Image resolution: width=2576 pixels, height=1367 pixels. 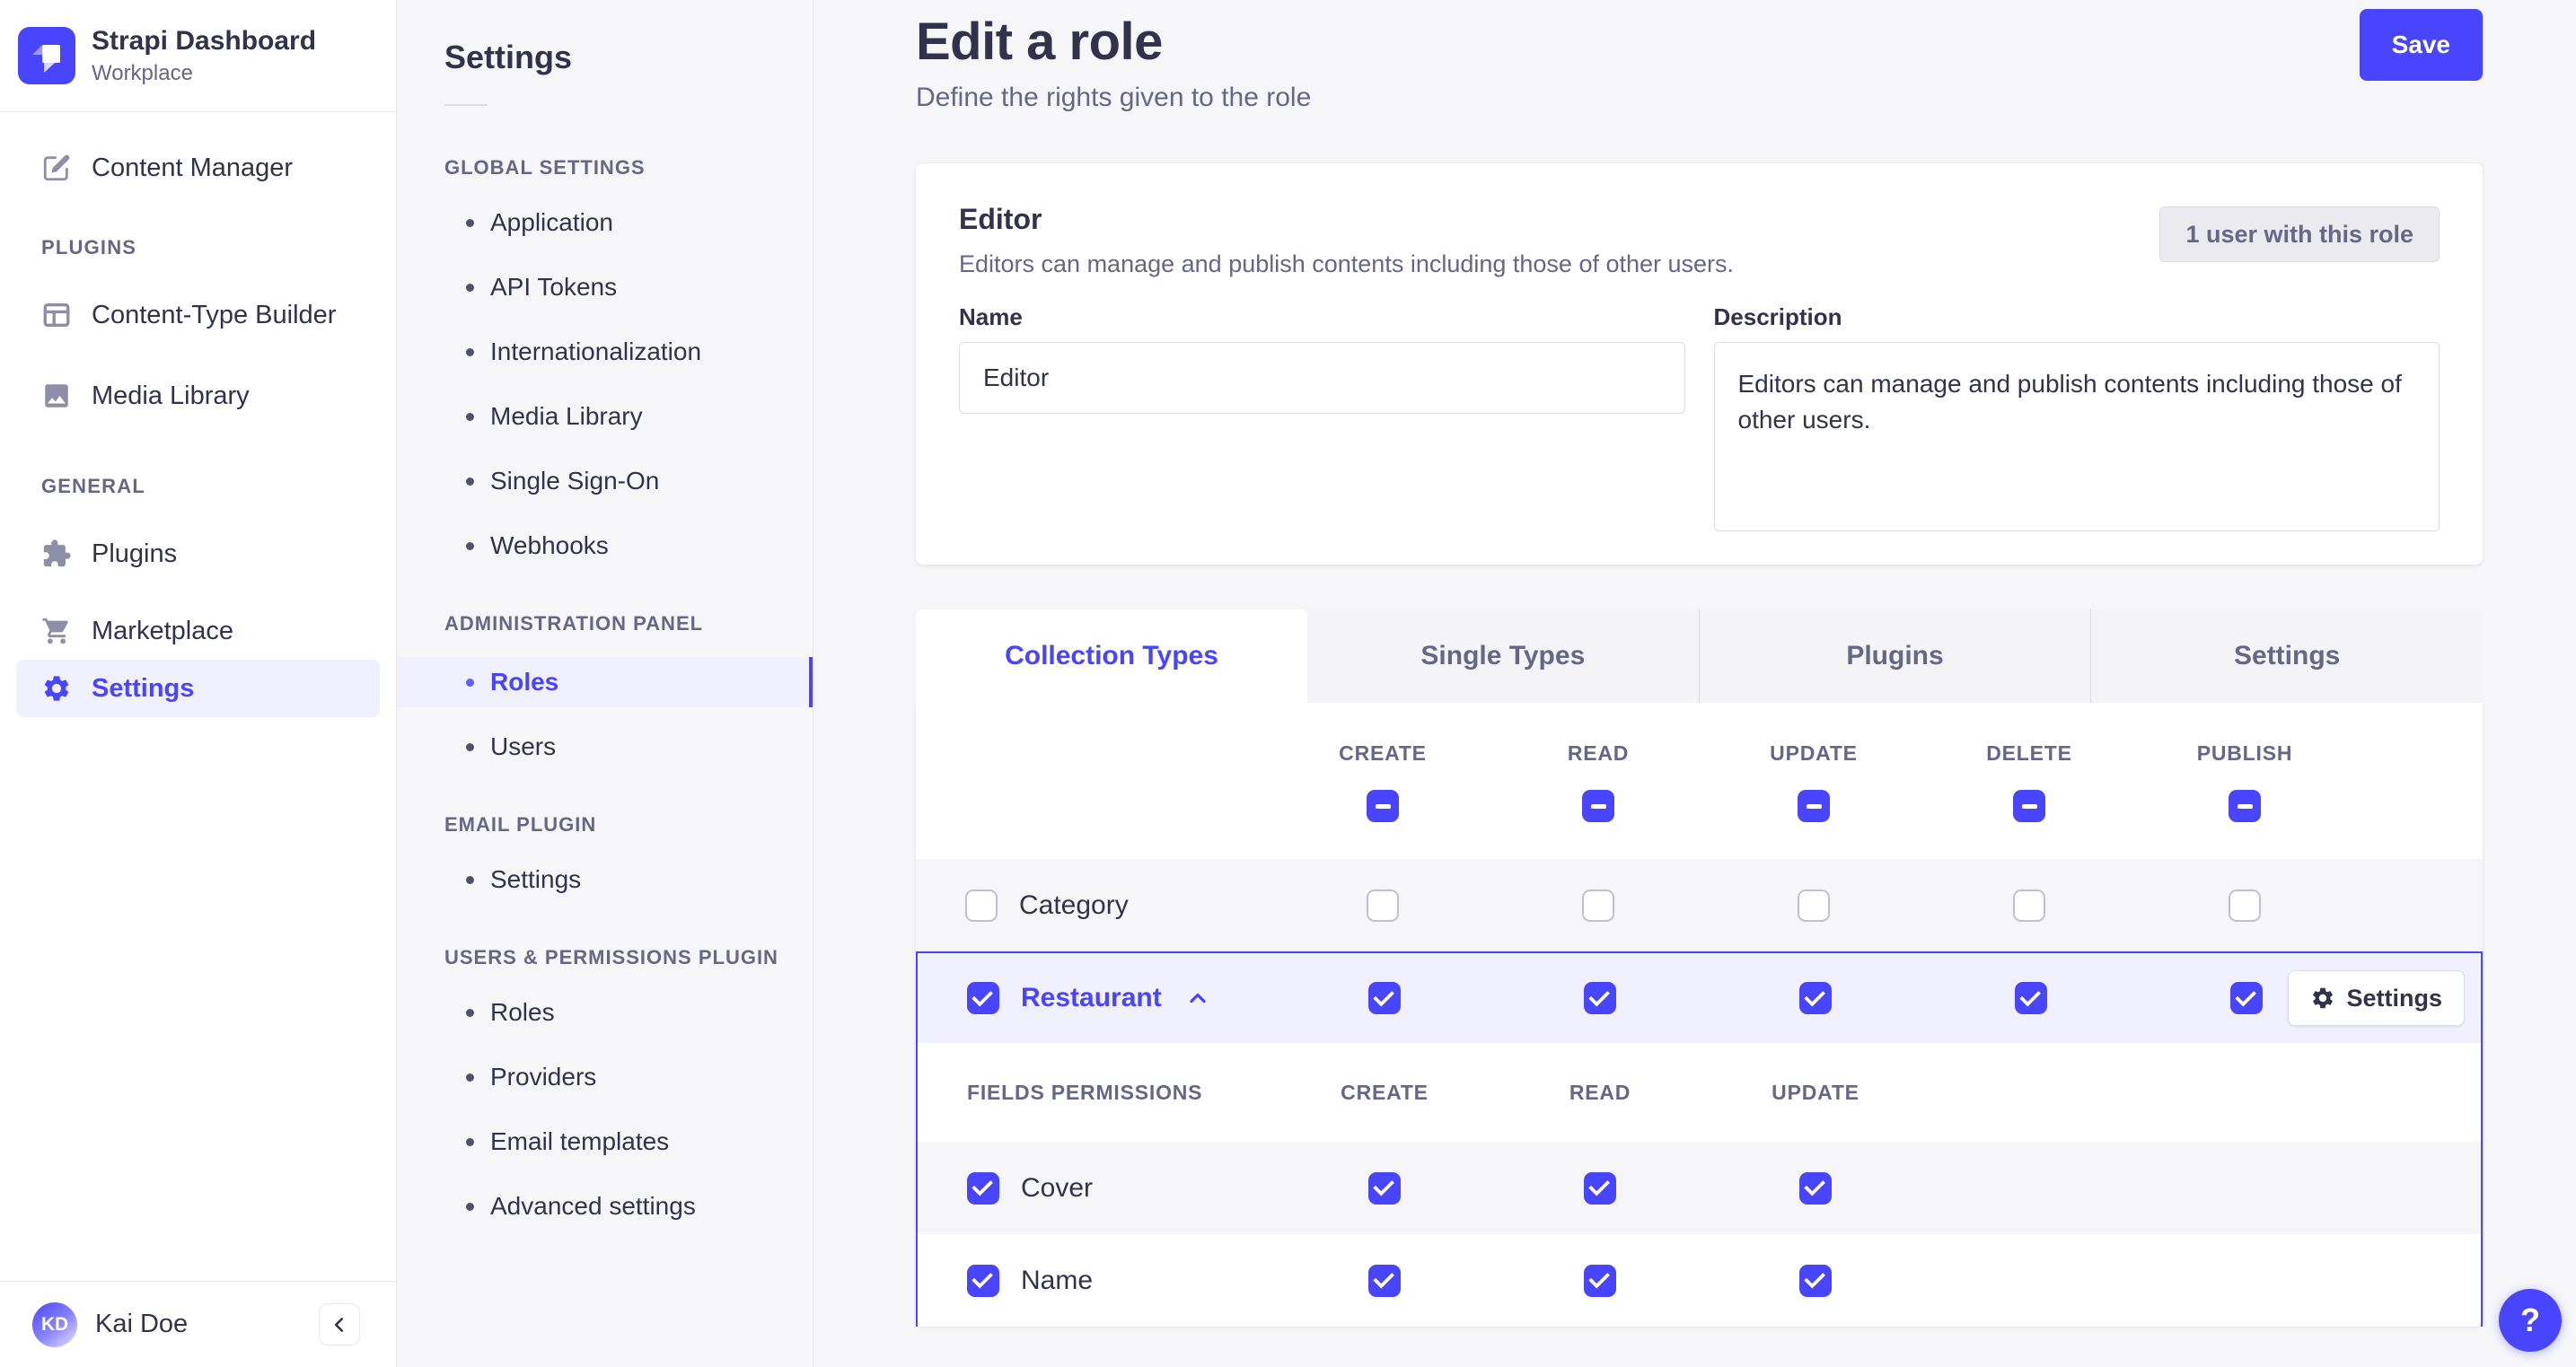 What do you see at coordinates (215, 314) in the screenshot?
I see `sidebar-item-label: Content-Type Builder` at bounding box center [215, 314].